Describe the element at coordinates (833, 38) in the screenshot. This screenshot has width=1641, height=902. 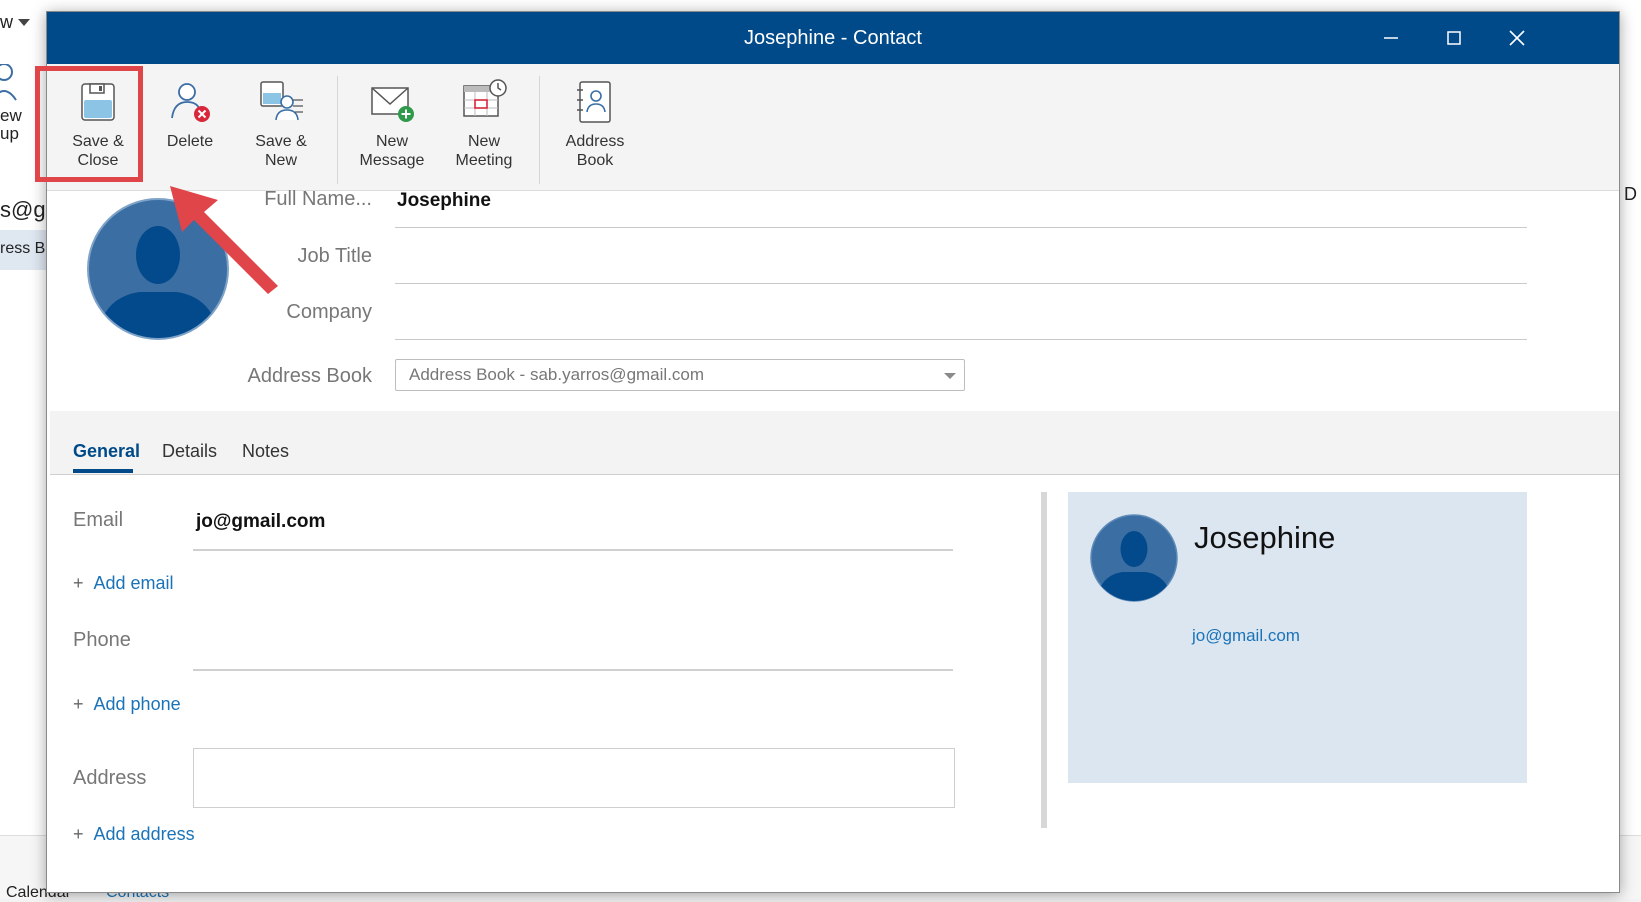
I see `title-bar: Josephine - Contact` at that location.